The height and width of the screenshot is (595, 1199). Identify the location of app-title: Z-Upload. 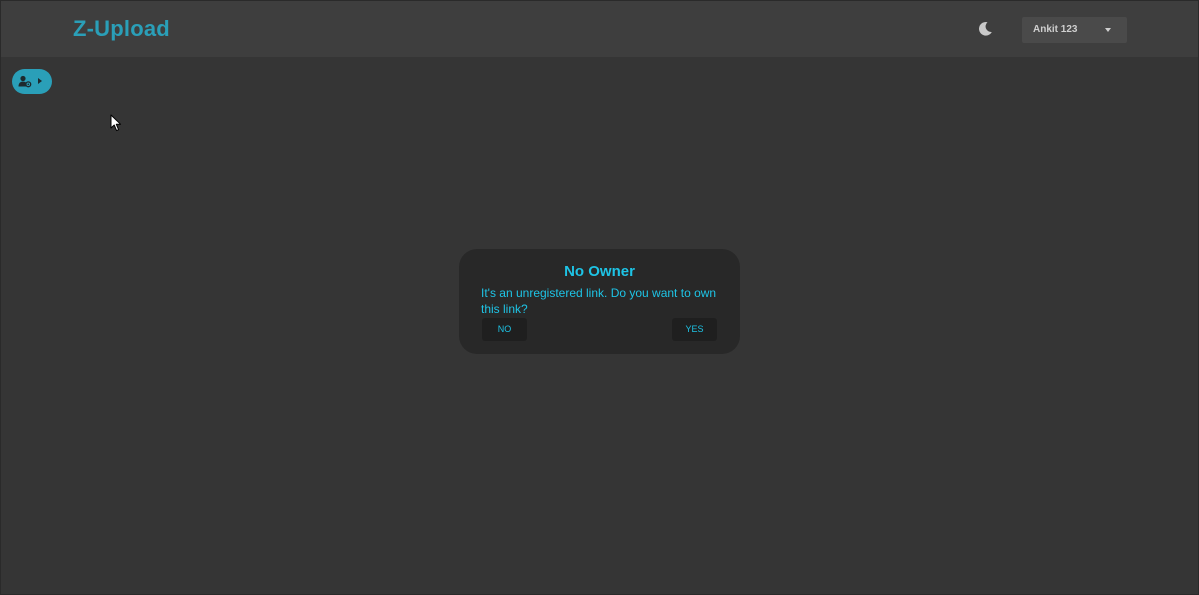
(121, 29).